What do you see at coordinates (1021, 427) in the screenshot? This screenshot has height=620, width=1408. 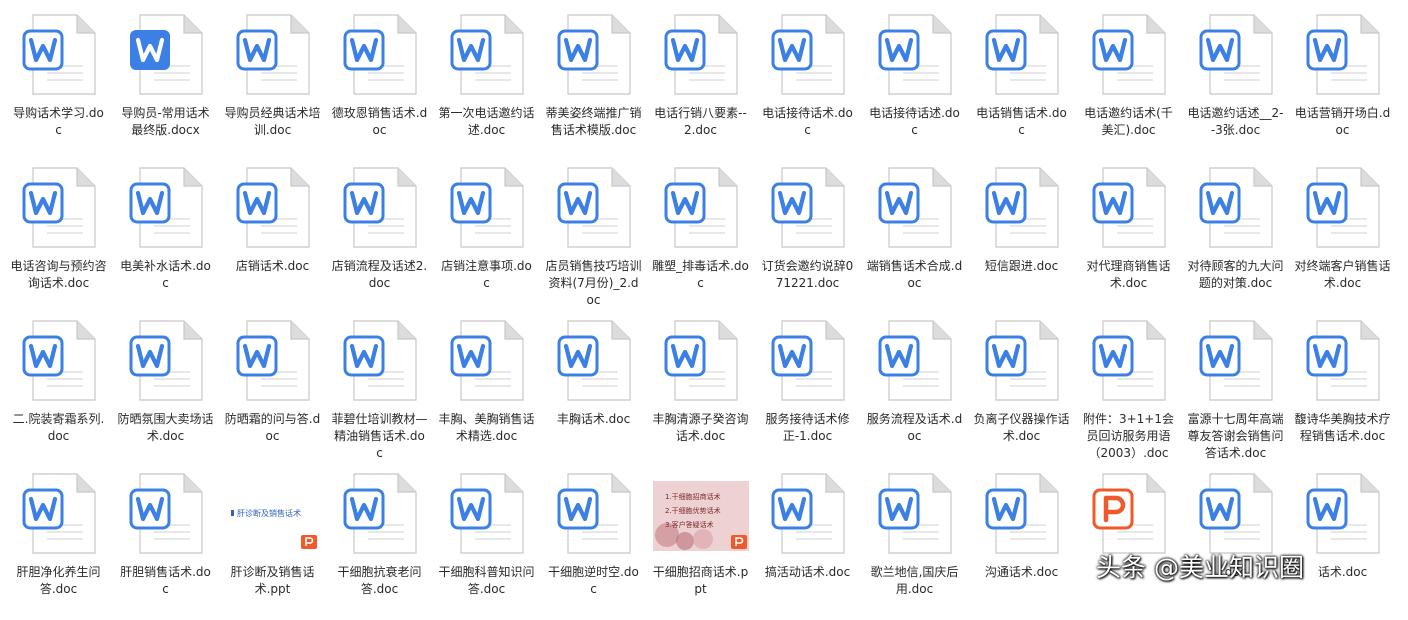 I see `file-name: 负离子仪器操作话术.doc` at bounding box center [1021, 427].